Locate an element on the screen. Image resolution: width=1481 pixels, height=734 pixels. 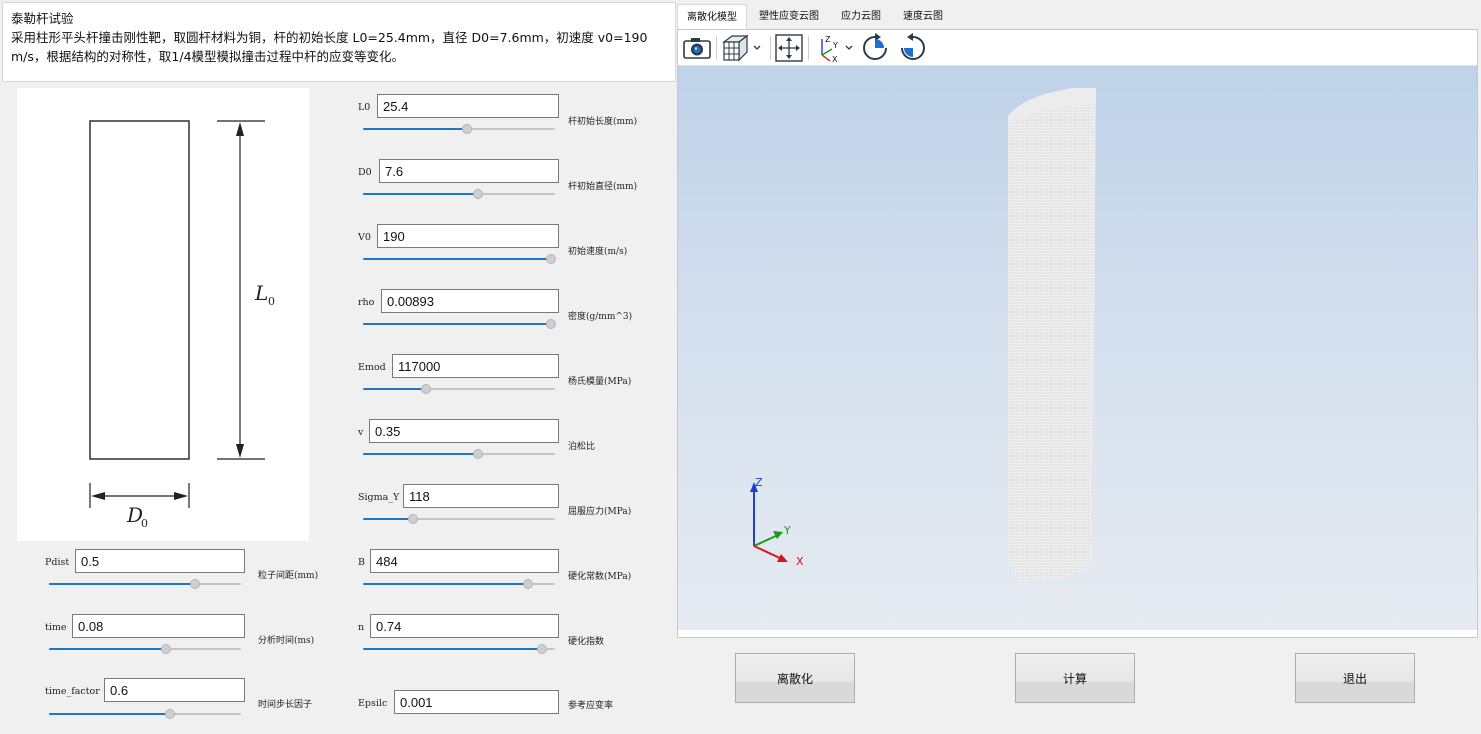
length-label: L is located at coordinates (261, 293).